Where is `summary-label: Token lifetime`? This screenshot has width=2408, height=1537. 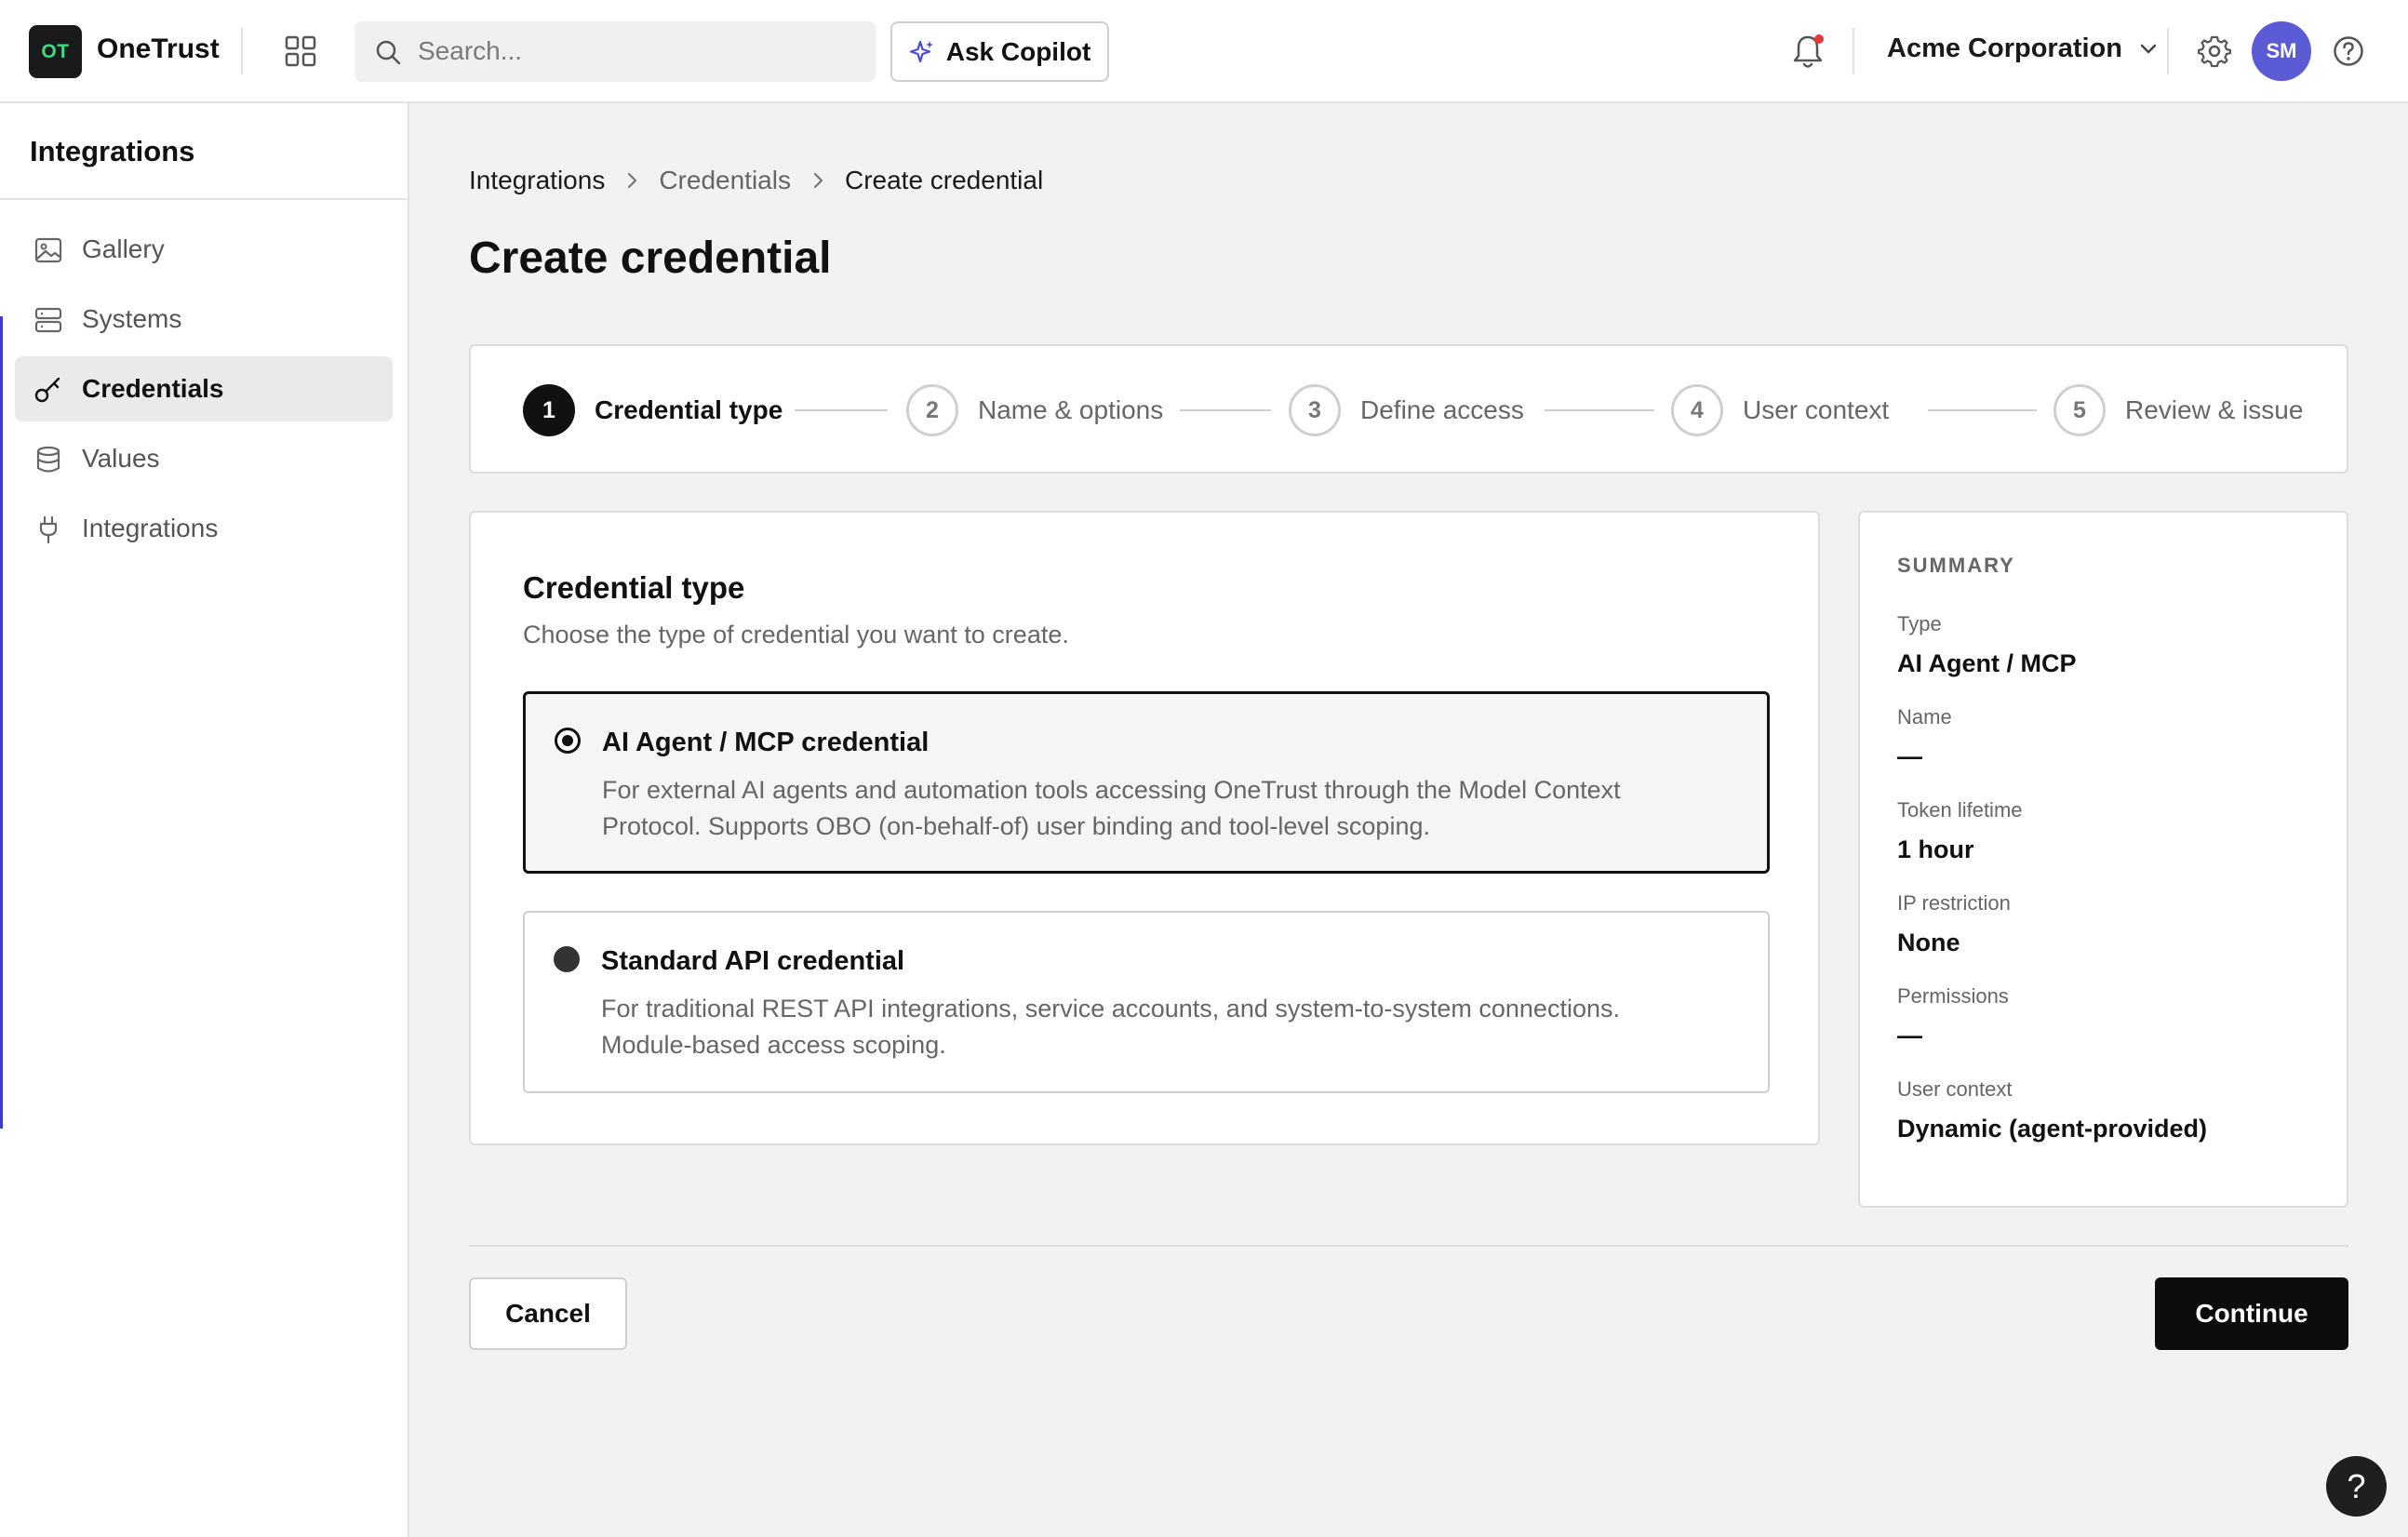 summary-label: Token lifetime is located at coordinates (1960, 810).